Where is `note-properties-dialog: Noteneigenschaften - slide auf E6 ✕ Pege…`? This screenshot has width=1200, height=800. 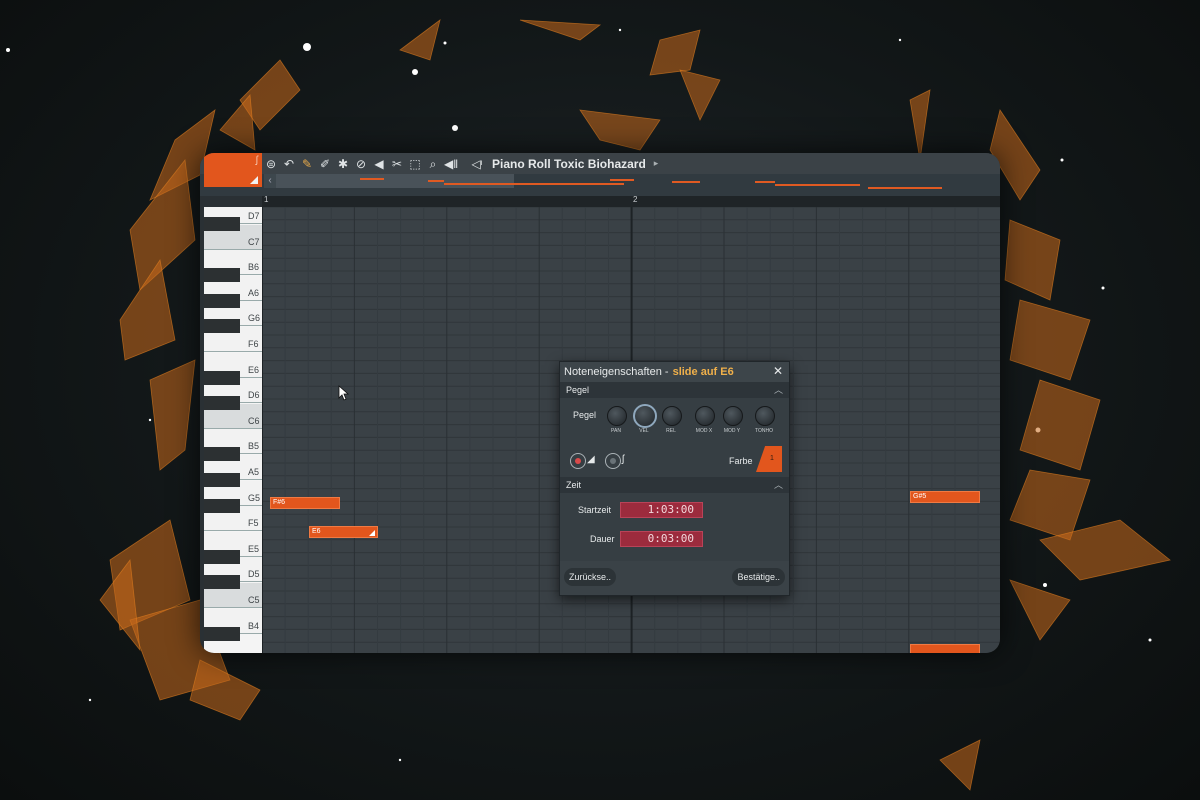 note-properties-dialog: Noteneigenschaften - slide auf E6 ✕ Pege… is located at coordinates (674, 478).